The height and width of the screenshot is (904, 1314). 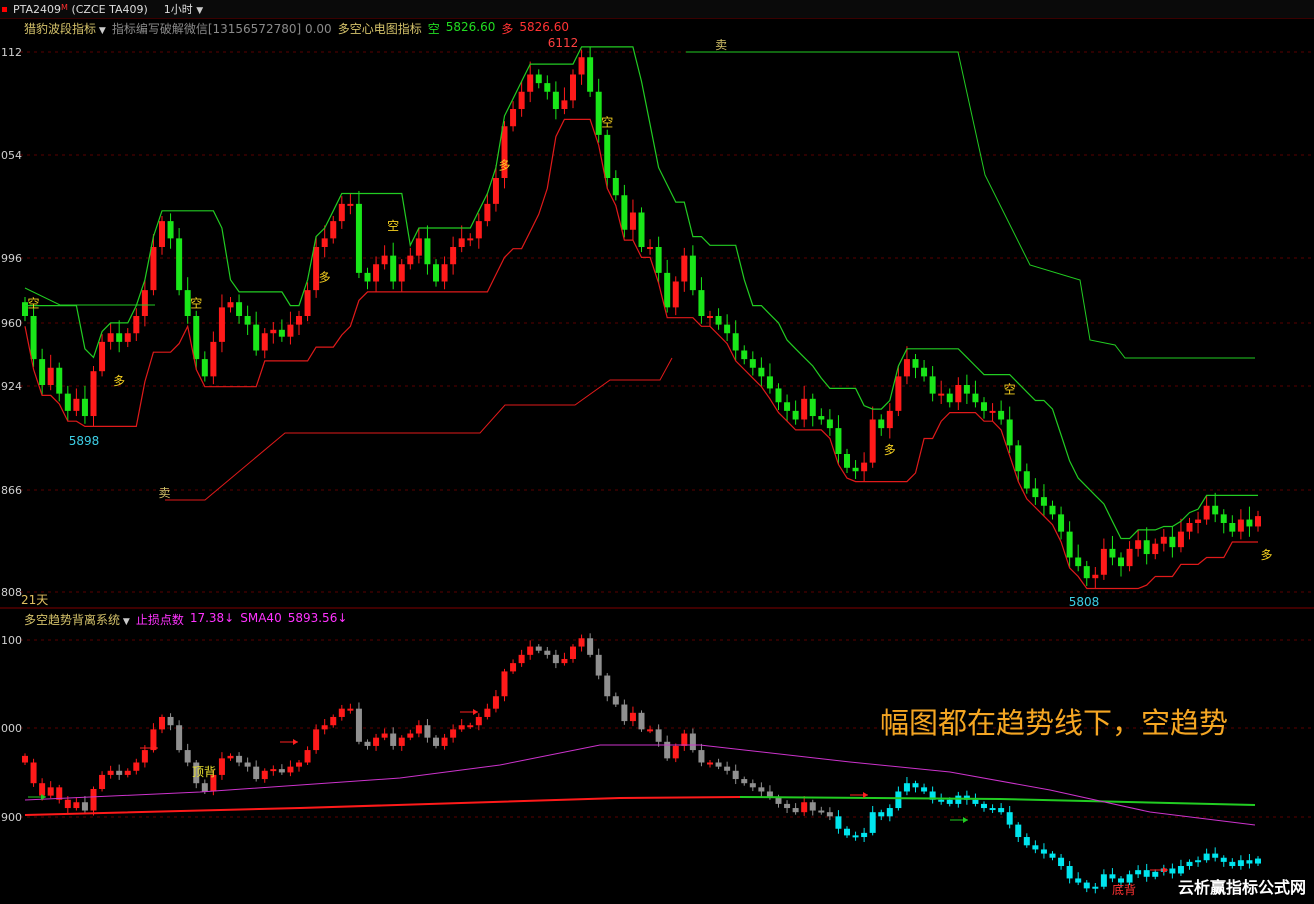 What do you see at coordinates (11, 155) in the screenshot?
I see `y-tick-label: 054` at bounding box center [11, 155].